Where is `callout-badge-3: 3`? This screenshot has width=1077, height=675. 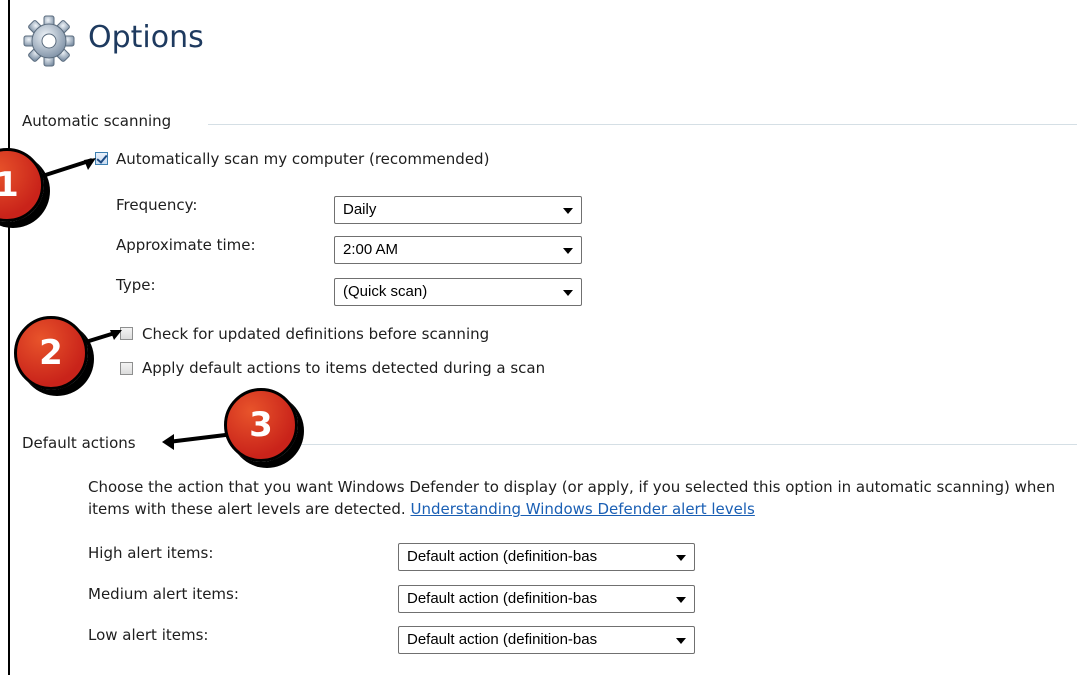 callout-badge-3: 3 is located at coordinates (261, 425).